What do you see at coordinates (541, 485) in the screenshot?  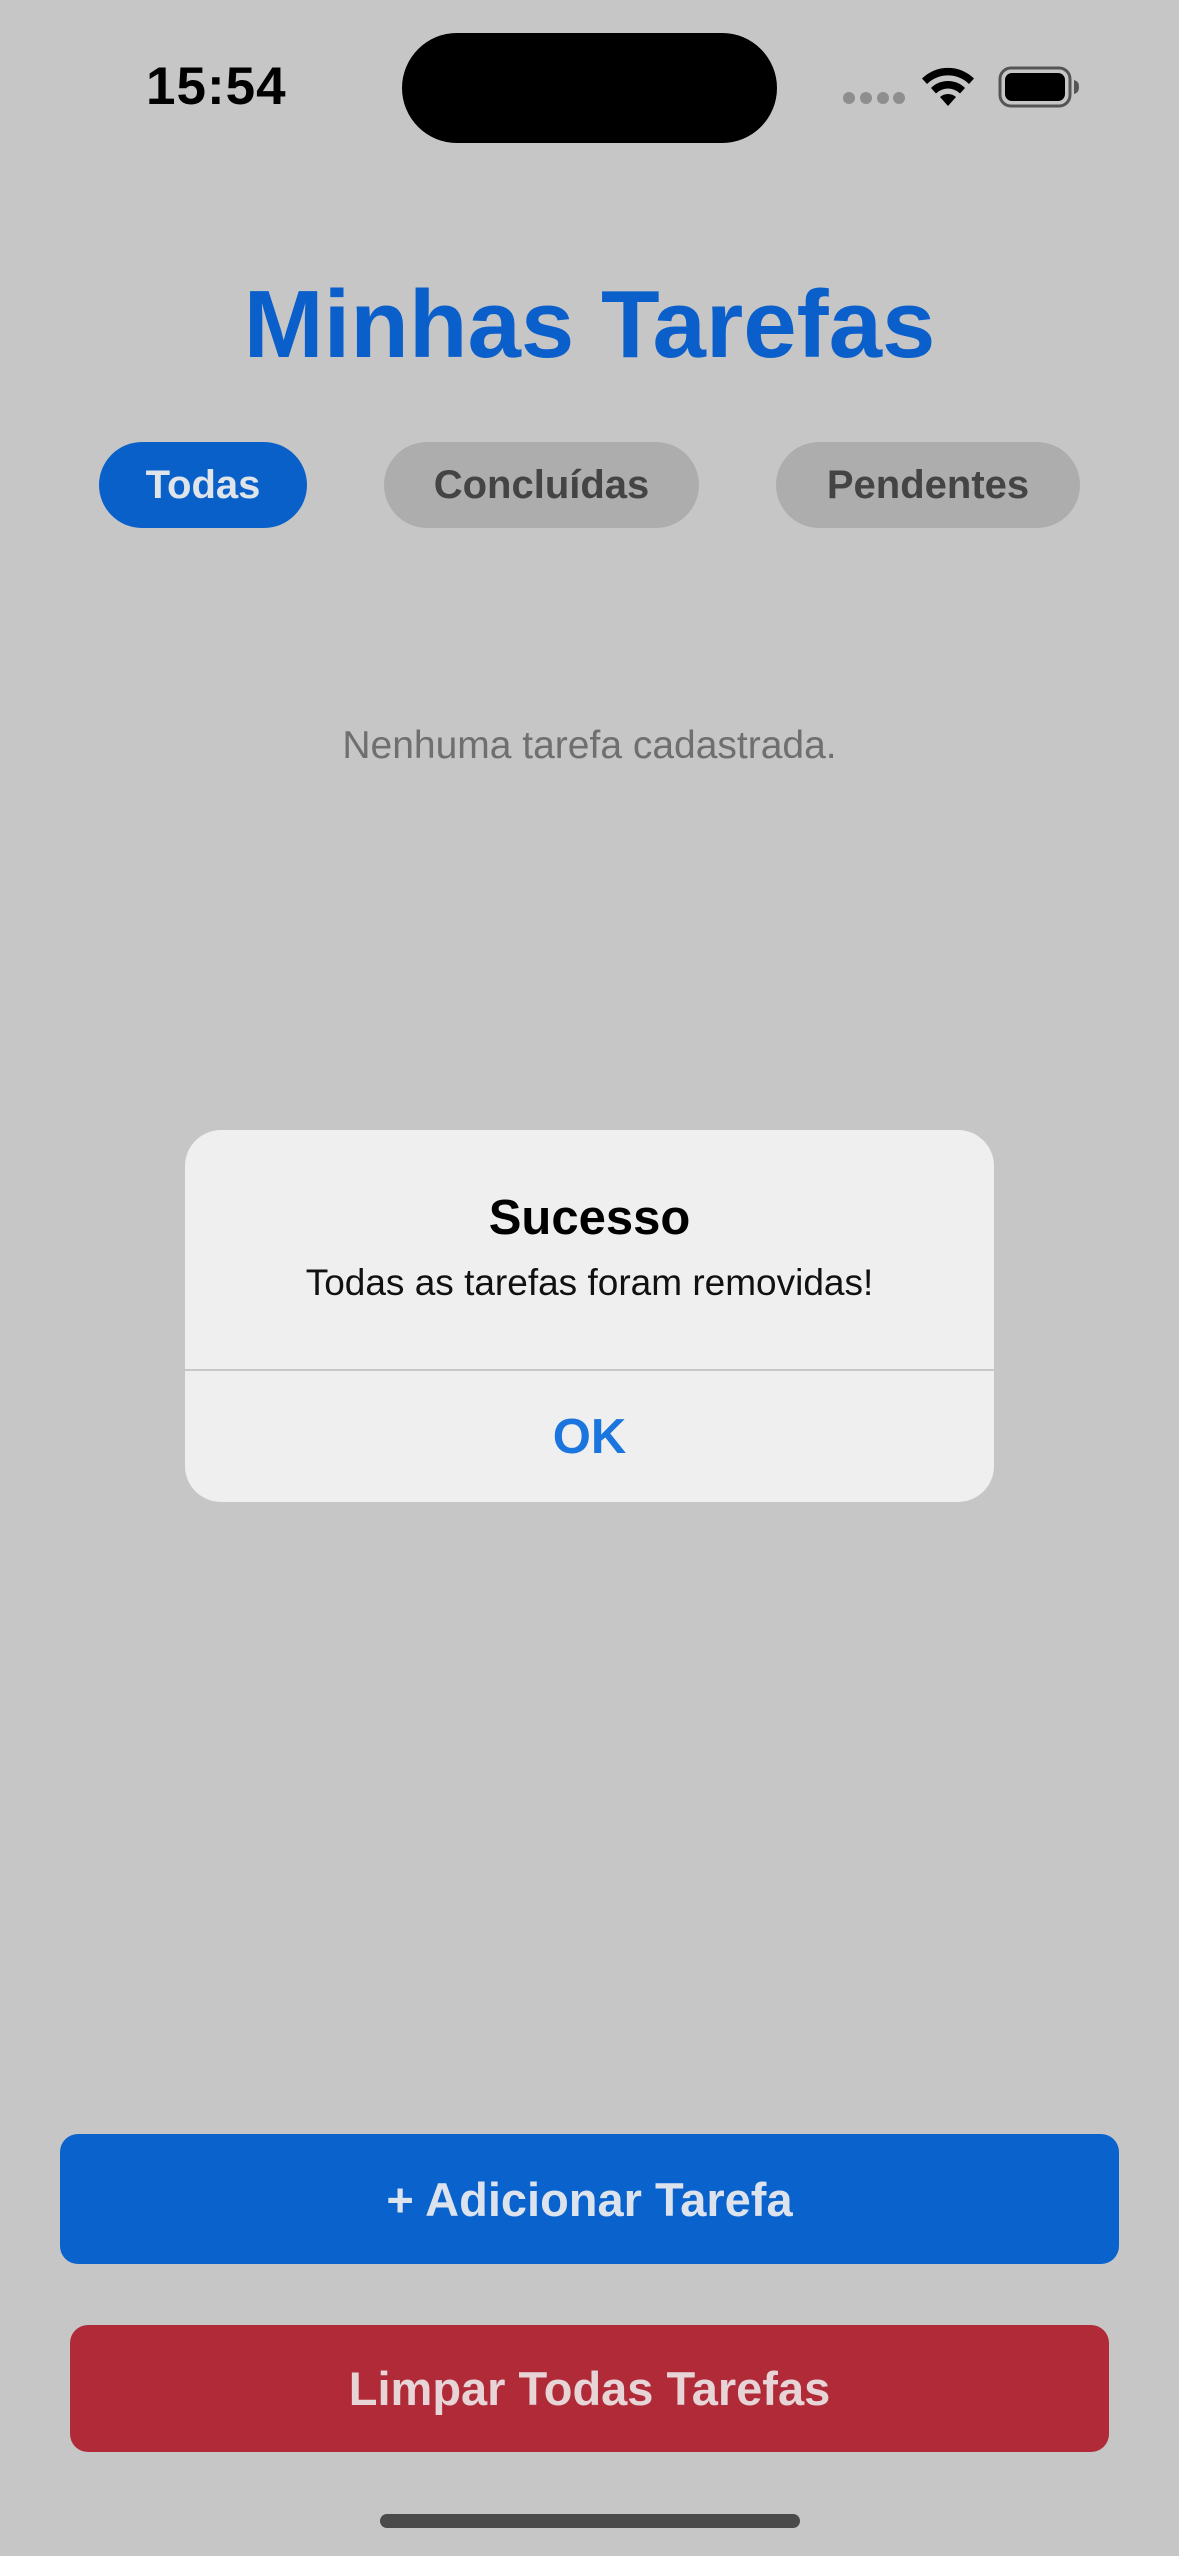 I see `filter-completed-button: Concluídas` at bounding box center [541, 485].